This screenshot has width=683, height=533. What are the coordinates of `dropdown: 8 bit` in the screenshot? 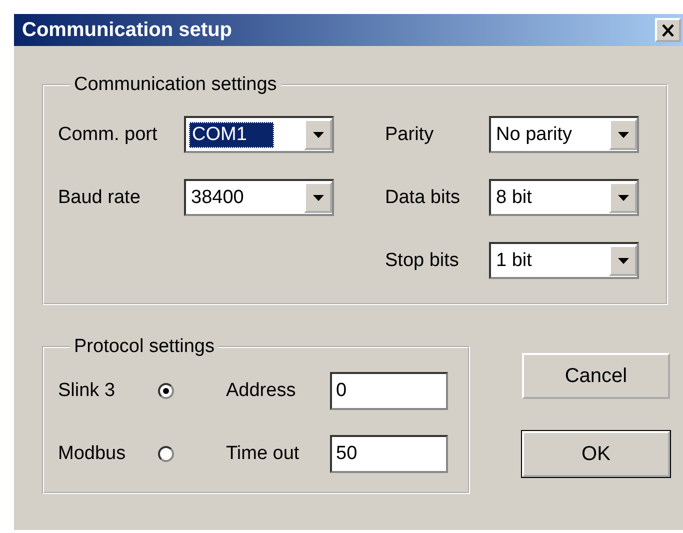 It's located at (564, 197).